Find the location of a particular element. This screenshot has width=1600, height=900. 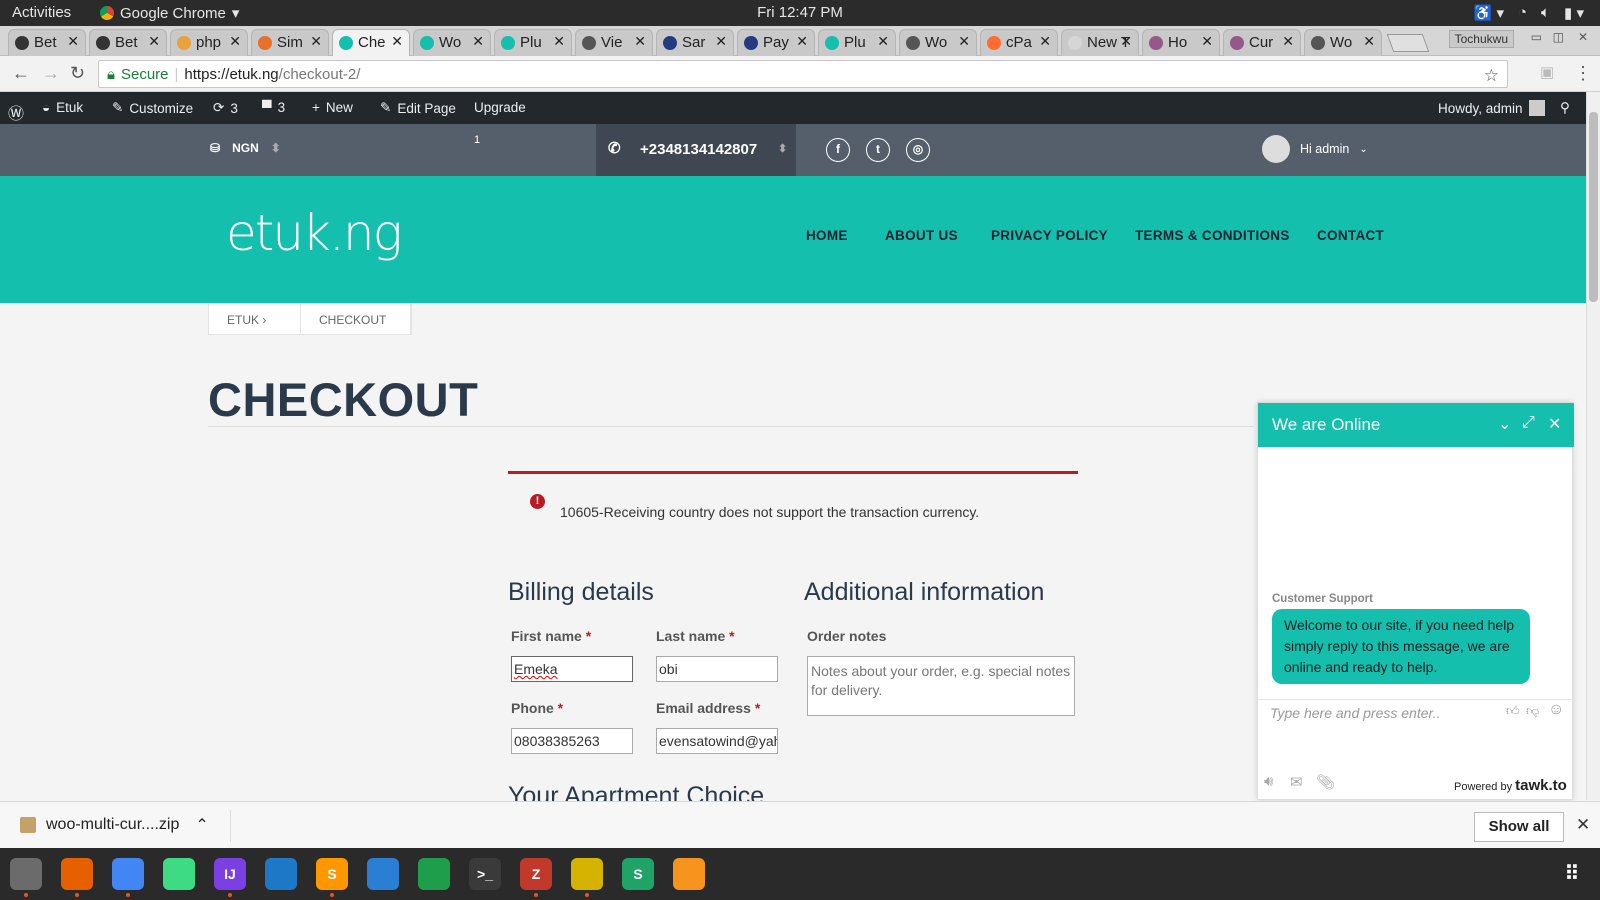

new-tab-button is located at coordinates (1408, 43).